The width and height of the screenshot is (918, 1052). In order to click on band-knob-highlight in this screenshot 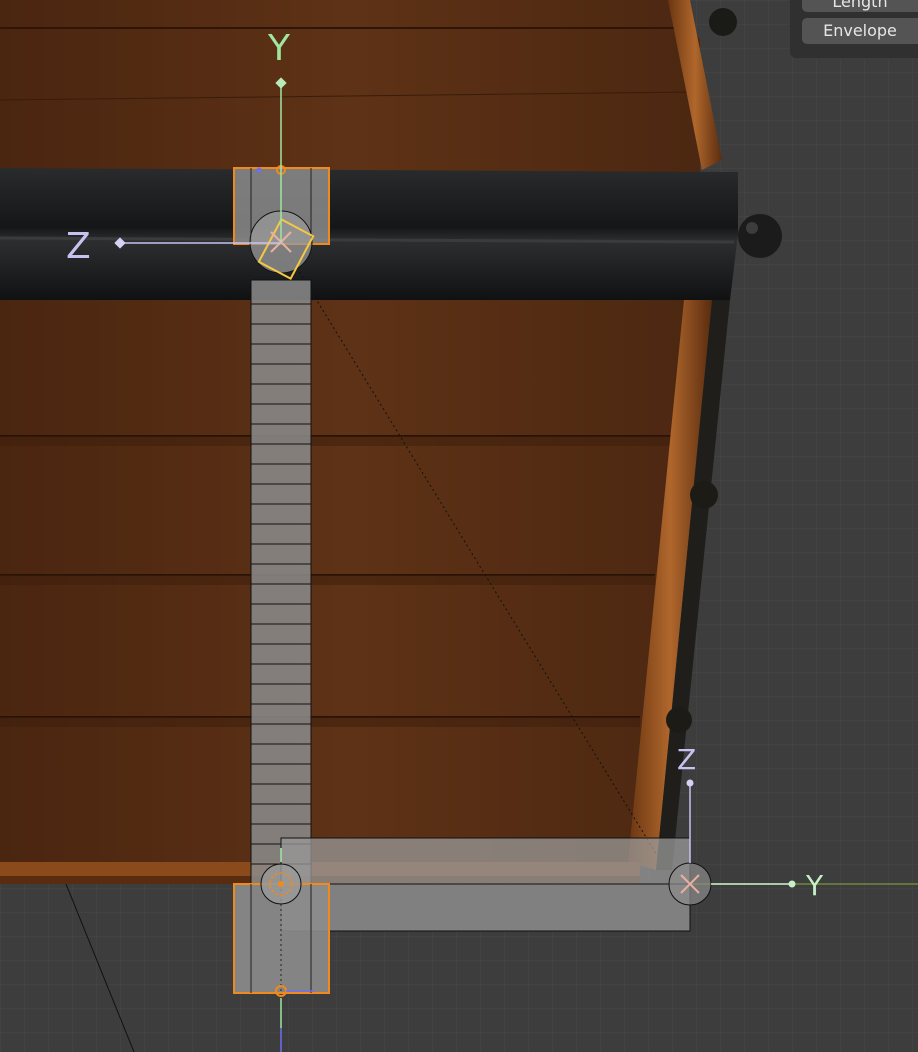, I will do `click(752, 228)`.